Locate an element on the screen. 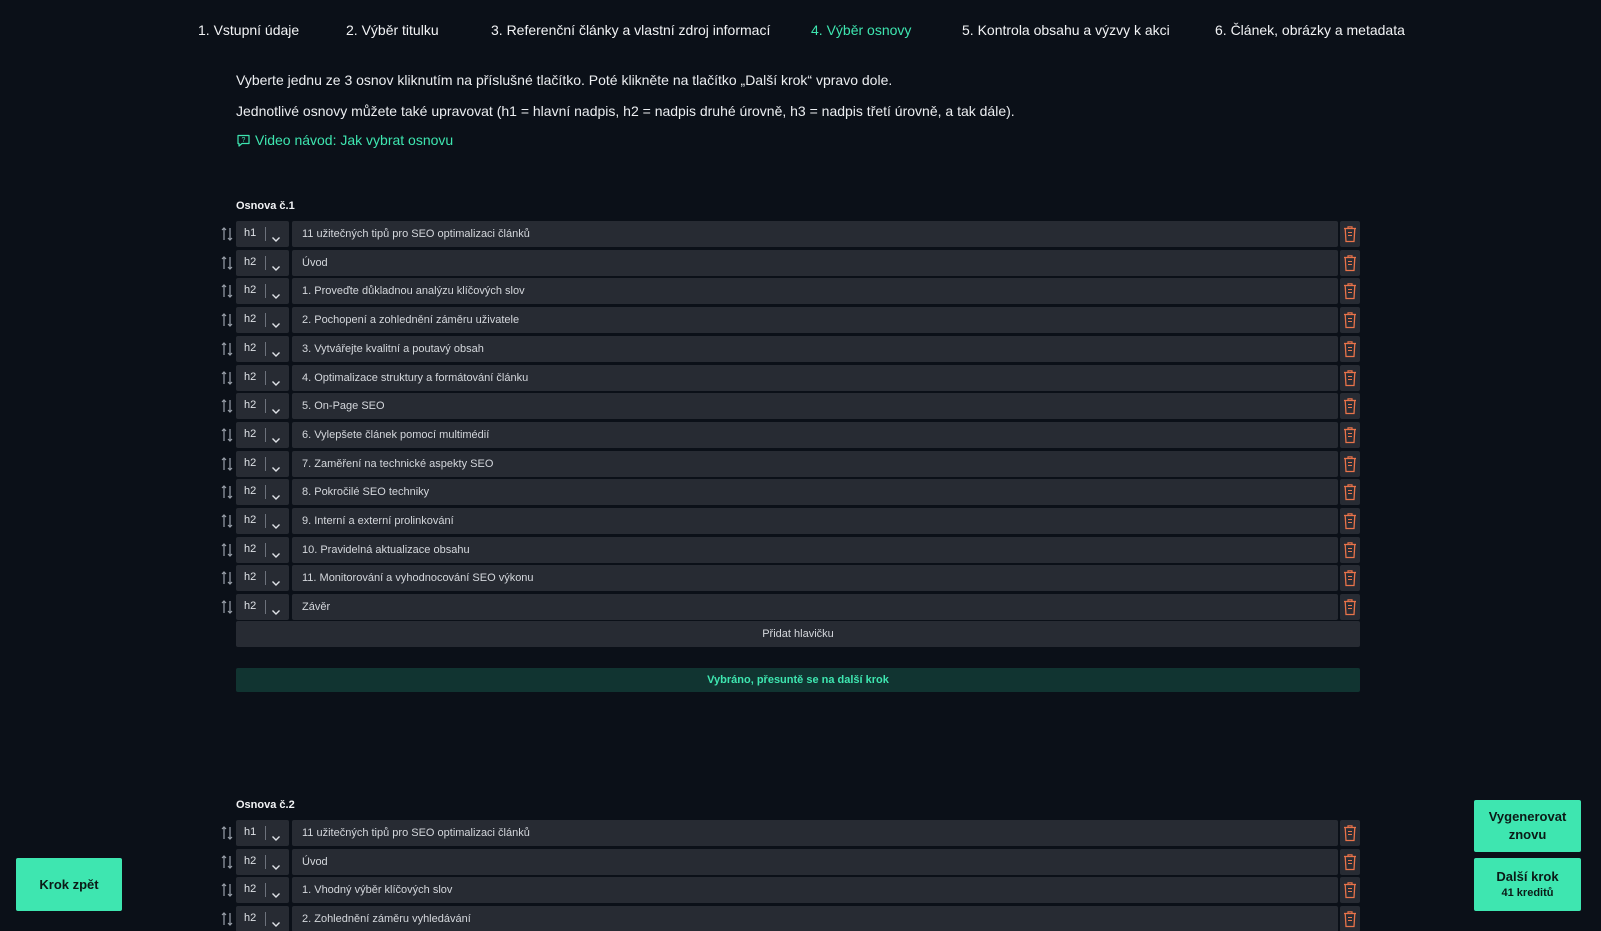 This screenshot has width=1601, height=931. video-guide-link: ? Video návod: Jak vybrat osnovu is located at coordinates (344, 140).